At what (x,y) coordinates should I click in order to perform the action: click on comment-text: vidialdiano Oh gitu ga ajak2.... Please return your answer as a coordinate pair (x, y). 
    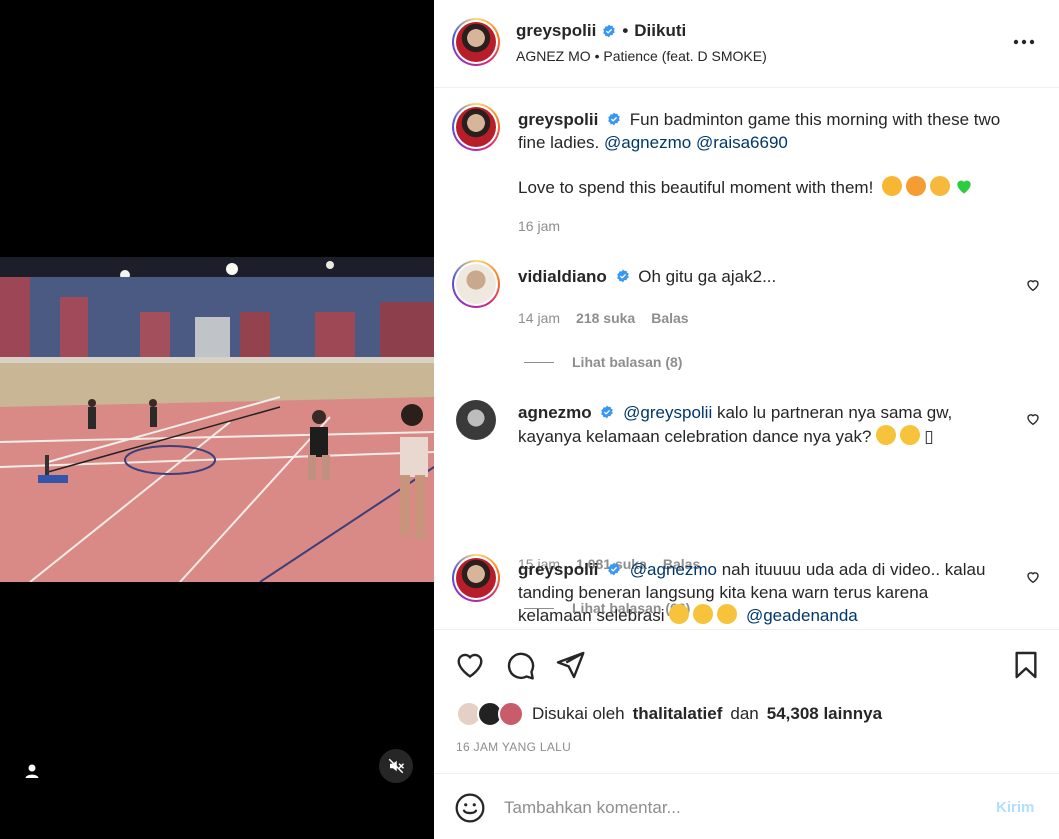
    Looking at the image, I should click on (761, 277).